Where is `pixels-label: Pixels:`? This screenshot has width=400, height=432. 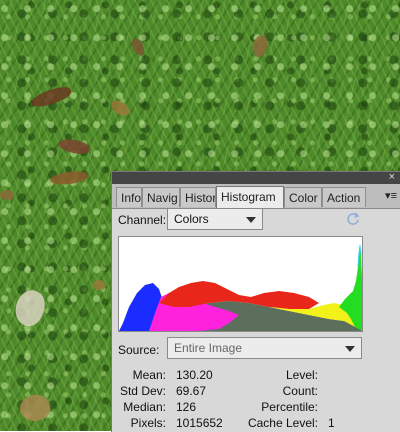 pixels-label: Pixels: is located at coordinates (148, 423).